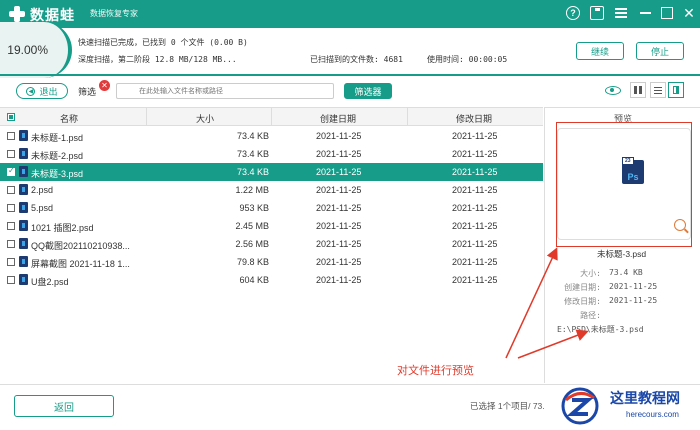 The image size is (700, 430). What do you see at coordinates (580, 406) in the screenshot?
I see `watermark-logo-icon` at bounding box center [580, 406].